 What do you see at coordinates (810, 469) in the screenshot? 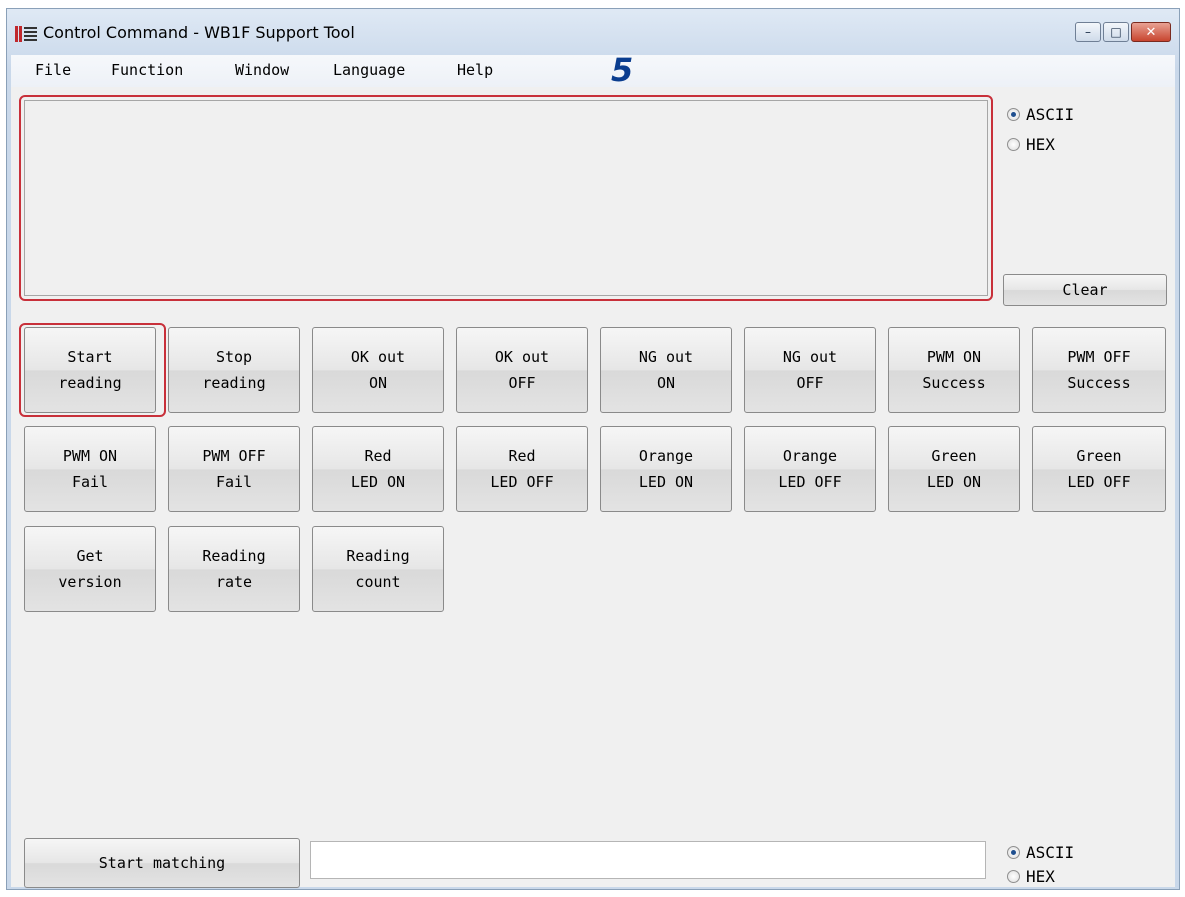
I see `orange-led-off-button: Orange LED OFF` at bounding box center [810, 469].